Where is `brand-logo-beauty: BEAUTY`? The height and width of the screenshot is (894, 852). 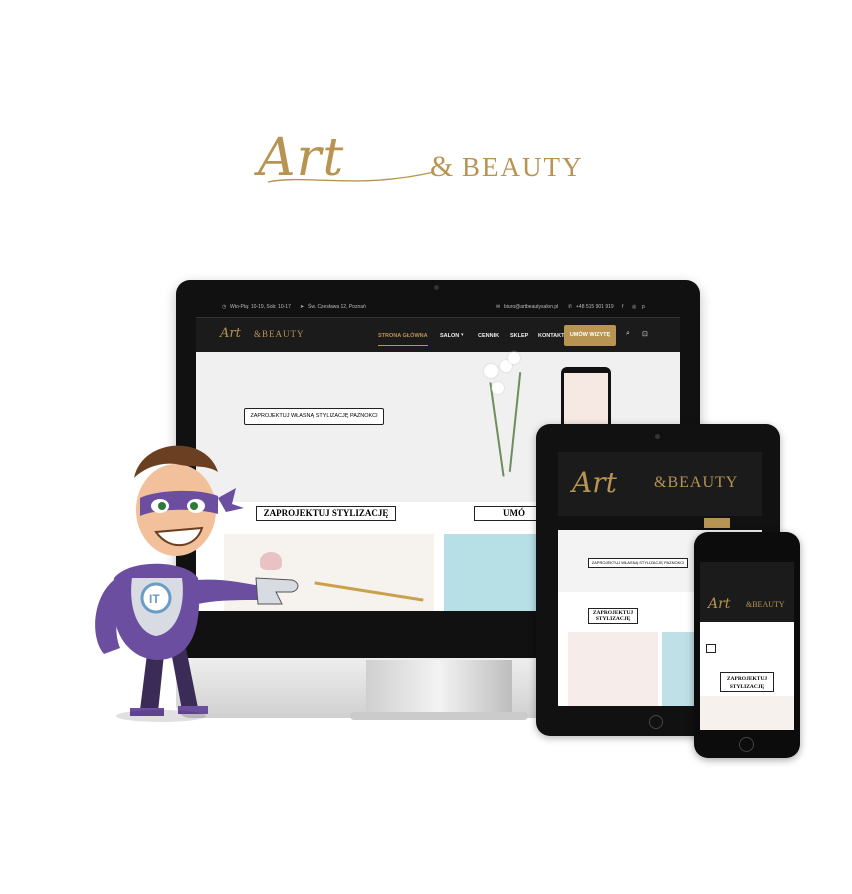
brand-logo-beauty: BEAUTY is located at coordinates (523, 167).